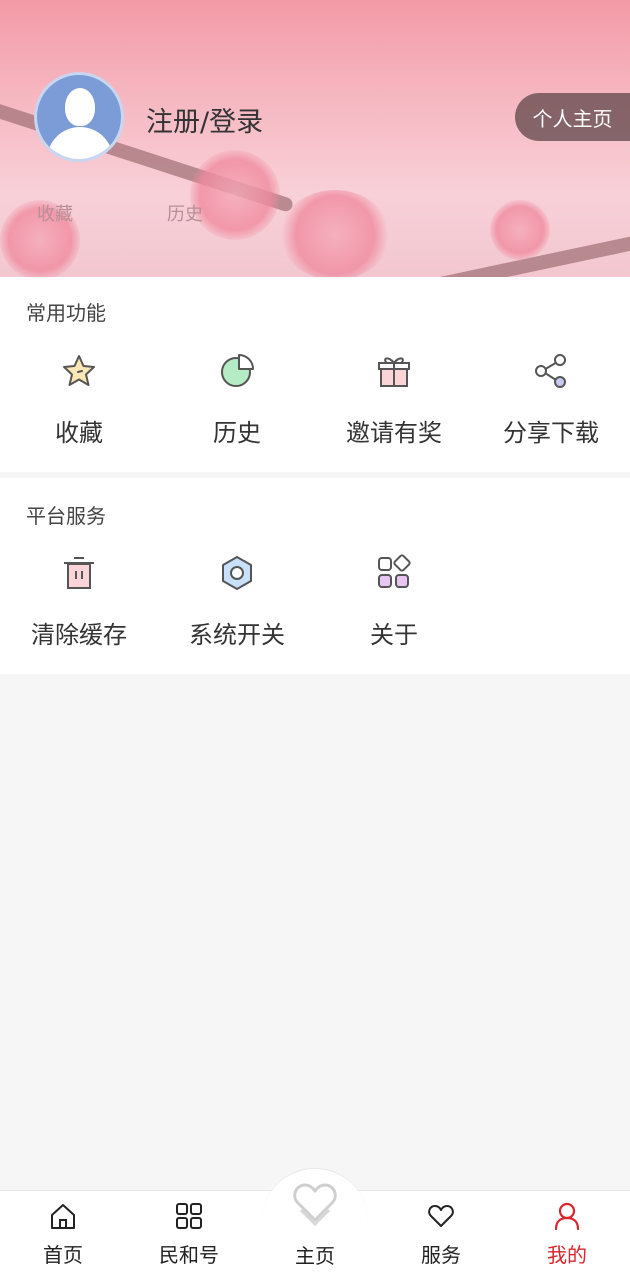 Image resolution: width=630 pixels, height=1280 pixels. What do you see at coordinates (394, 433) in the screenshot?
I see `item-label: 邀请有奖` at bounding box center [394, 433].